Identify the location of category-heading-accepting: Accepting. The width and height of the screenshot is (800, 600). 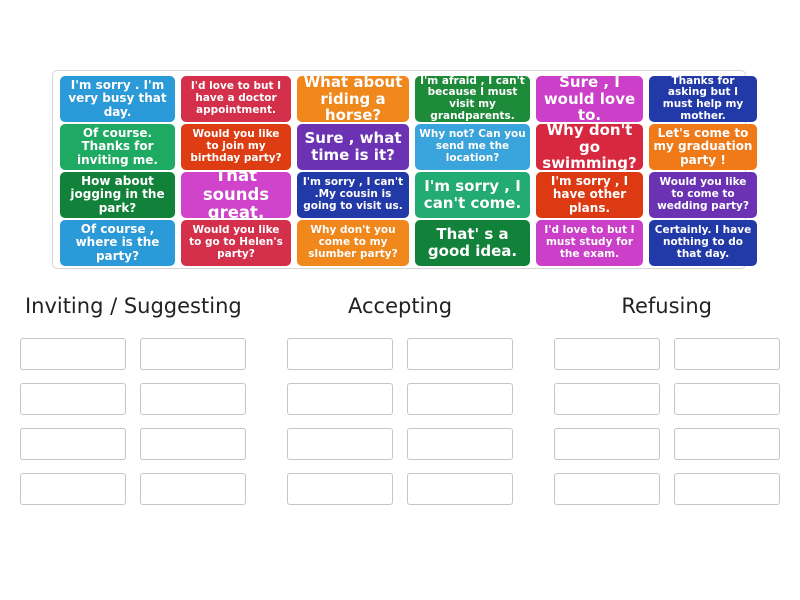
(400, 306).